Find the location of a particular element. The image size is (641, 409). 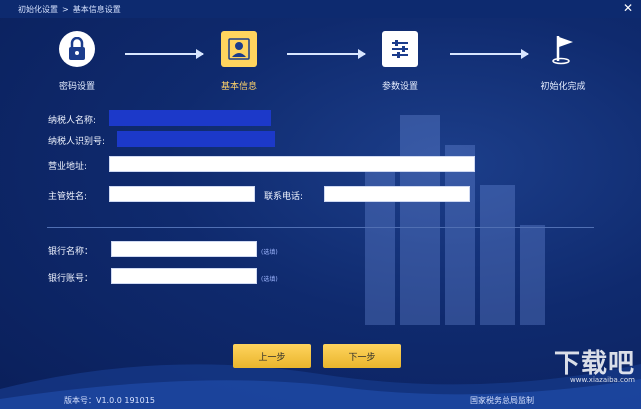

business-address-field is located at coordinates (292, 164).